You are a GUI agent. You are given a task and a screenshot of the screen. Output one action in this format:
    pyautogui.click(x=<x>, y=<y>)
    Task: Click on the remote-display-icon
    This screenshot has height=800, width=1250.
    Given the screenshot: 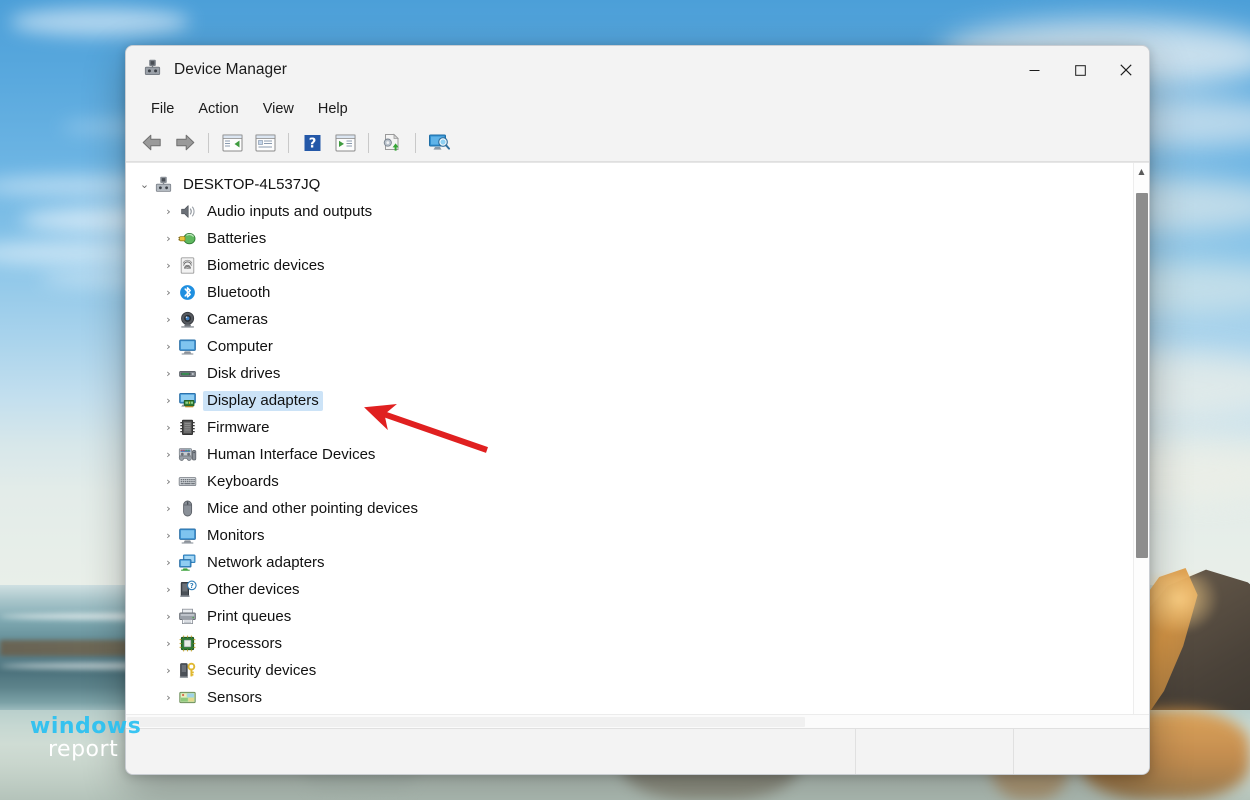 What is the action you would take?
    pyautogui.click(x=439, y=143)
    